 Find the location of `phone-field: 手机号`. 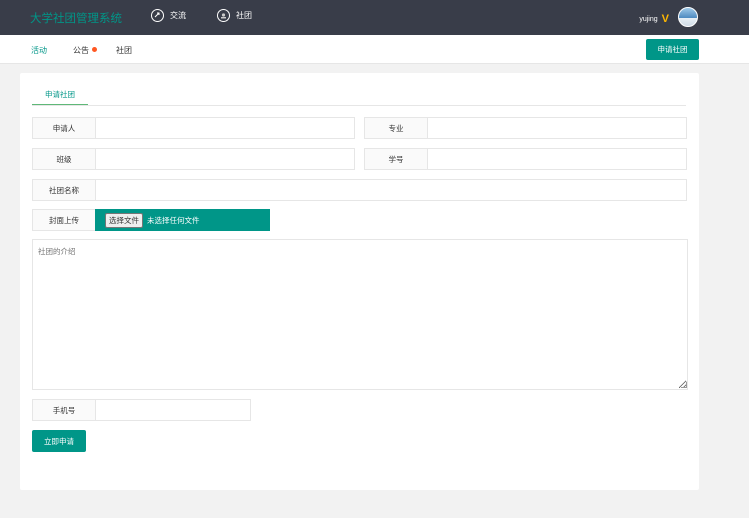

phone-field: 手机号 is located at coordinates (141, 410).